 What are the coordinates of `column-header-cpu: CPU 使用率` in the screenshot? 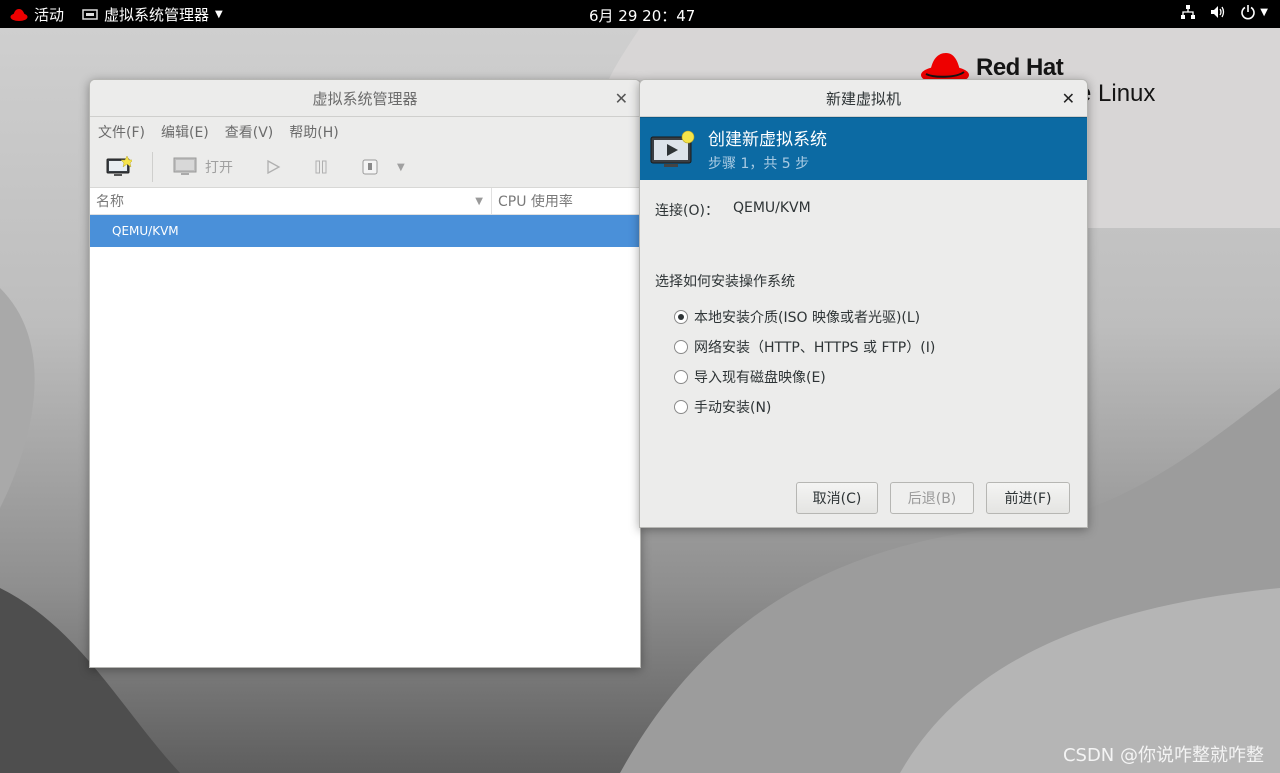 It's located at (532, 201).